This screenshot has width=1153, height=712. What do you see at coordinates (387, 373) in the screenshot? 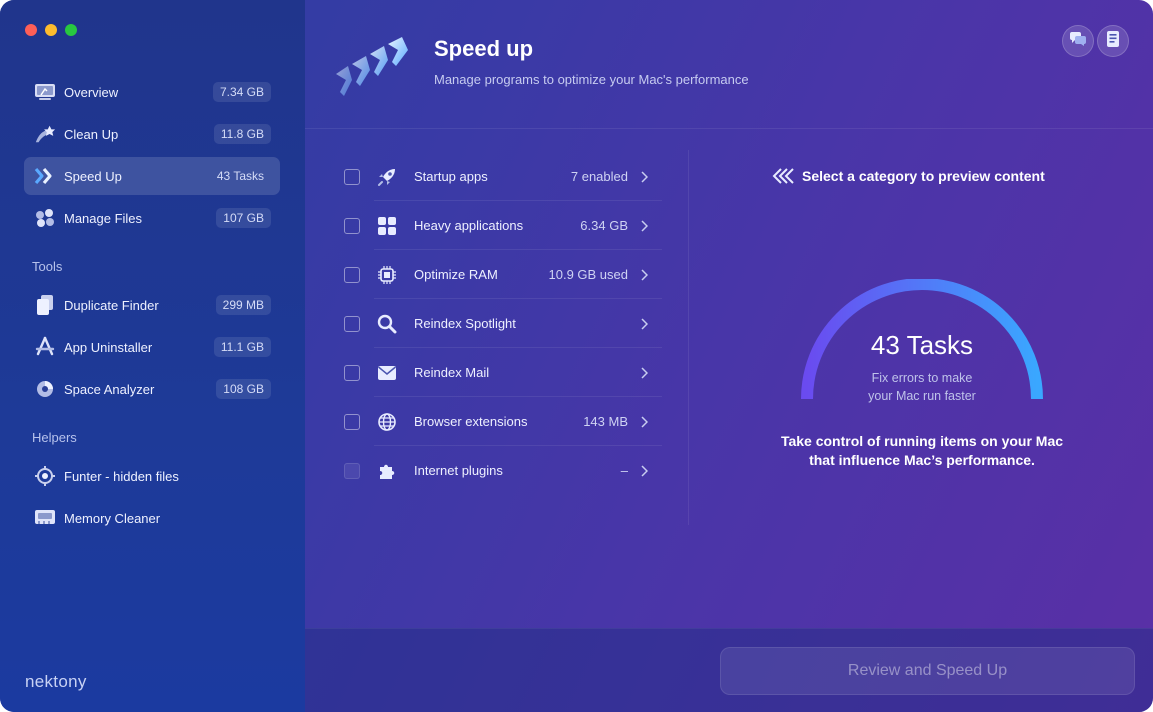
I see `mail-icon` at bounding box center [387, 373].